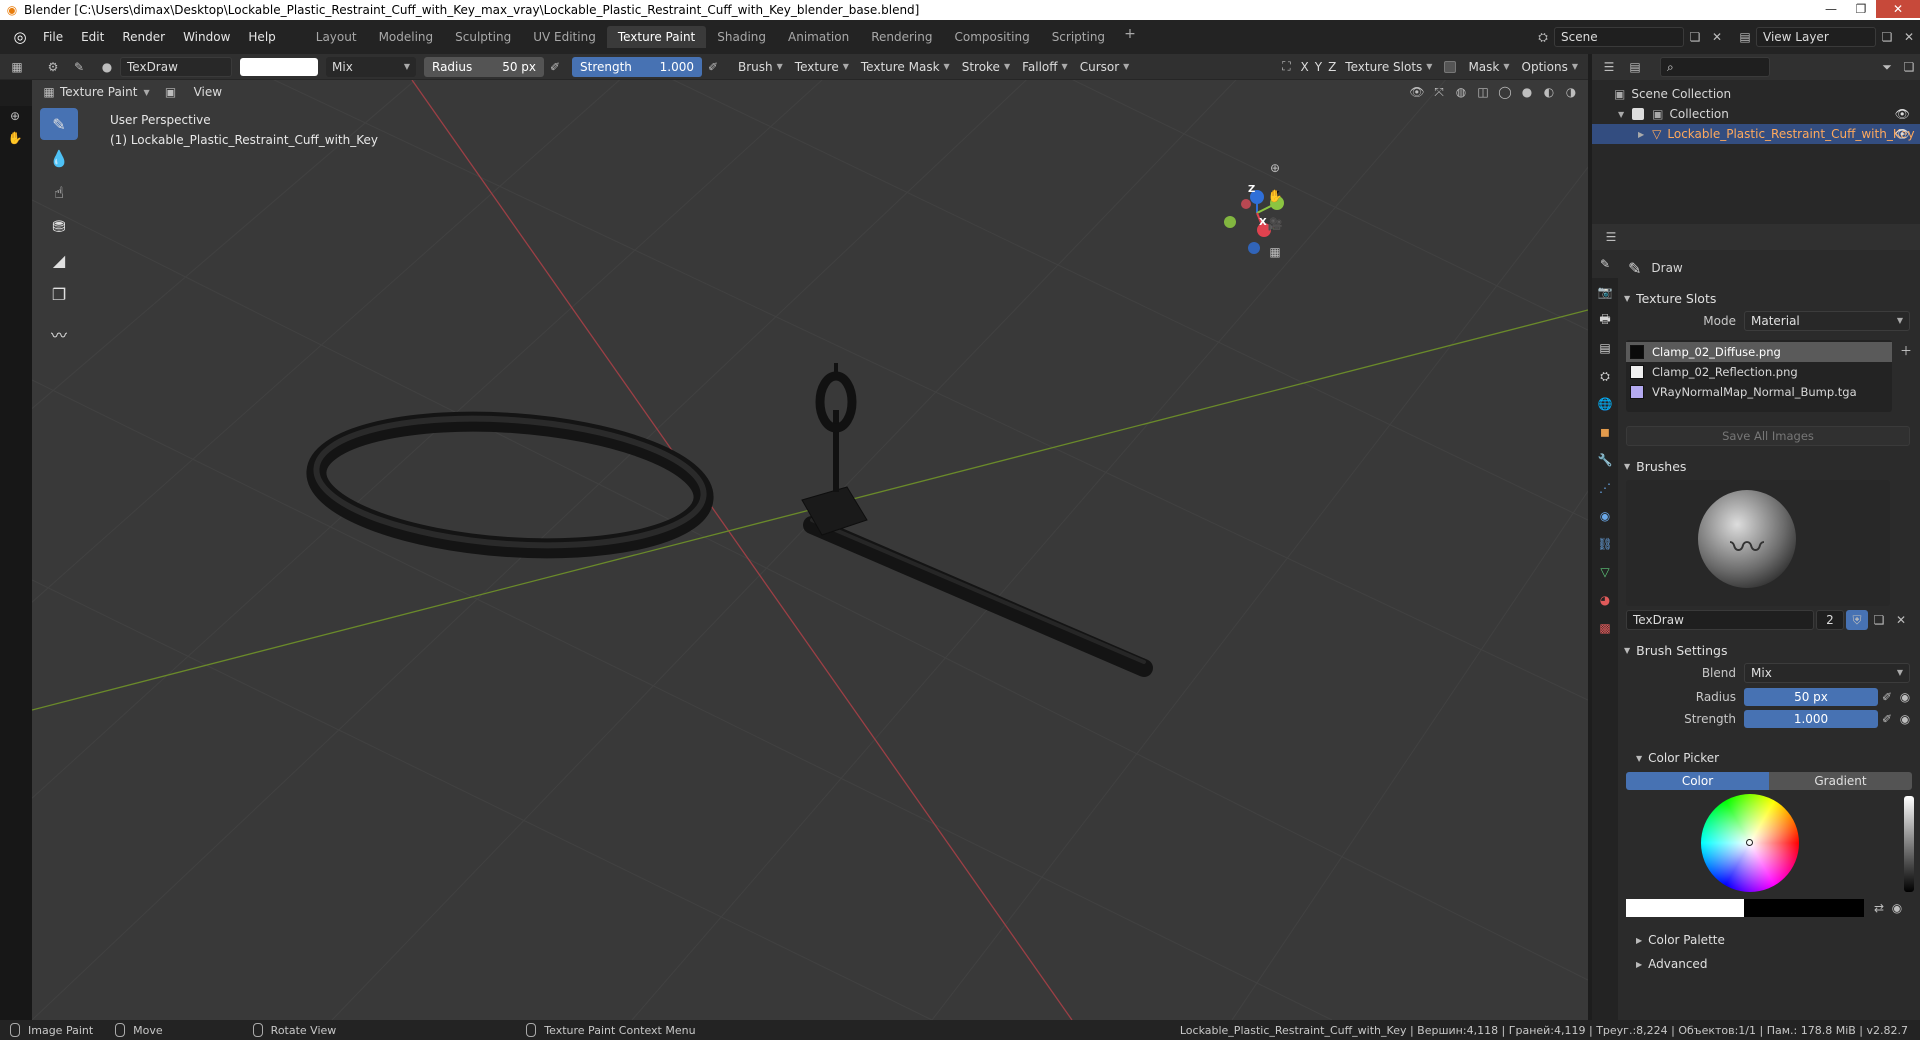  I want to click on unified-color-icon: ◉, so click(1897, 908).